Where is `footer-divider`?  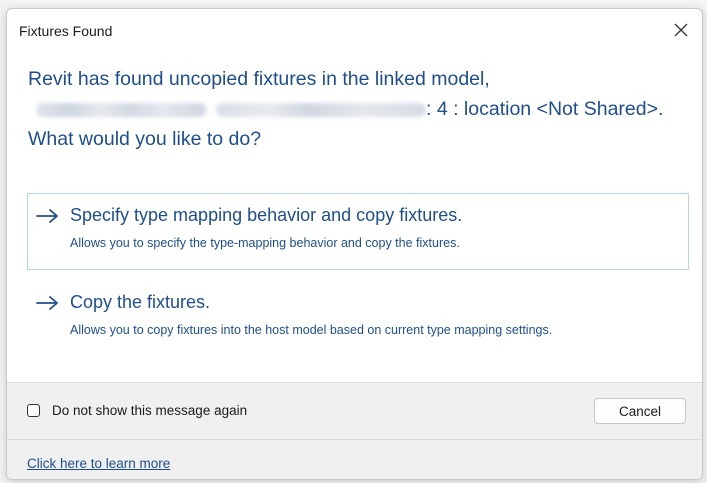 footer-divider is located at coordinates (354, 439).